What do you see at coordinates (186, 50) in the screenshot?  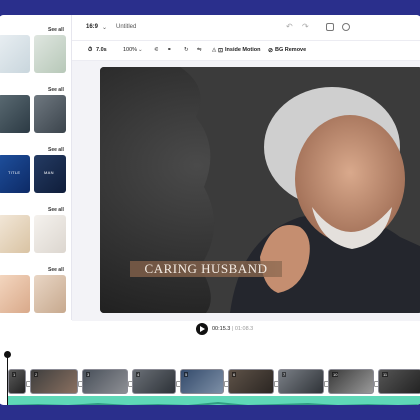 I see `rotate-icon: ↻` at bounding box center [186, 50].